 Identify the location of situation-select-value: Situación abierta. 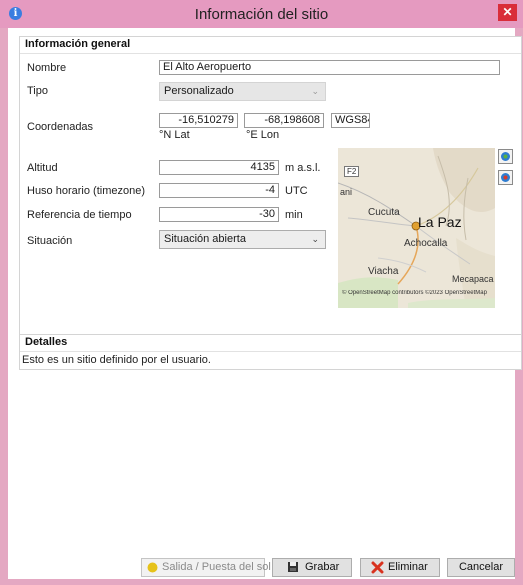
(205, 239).